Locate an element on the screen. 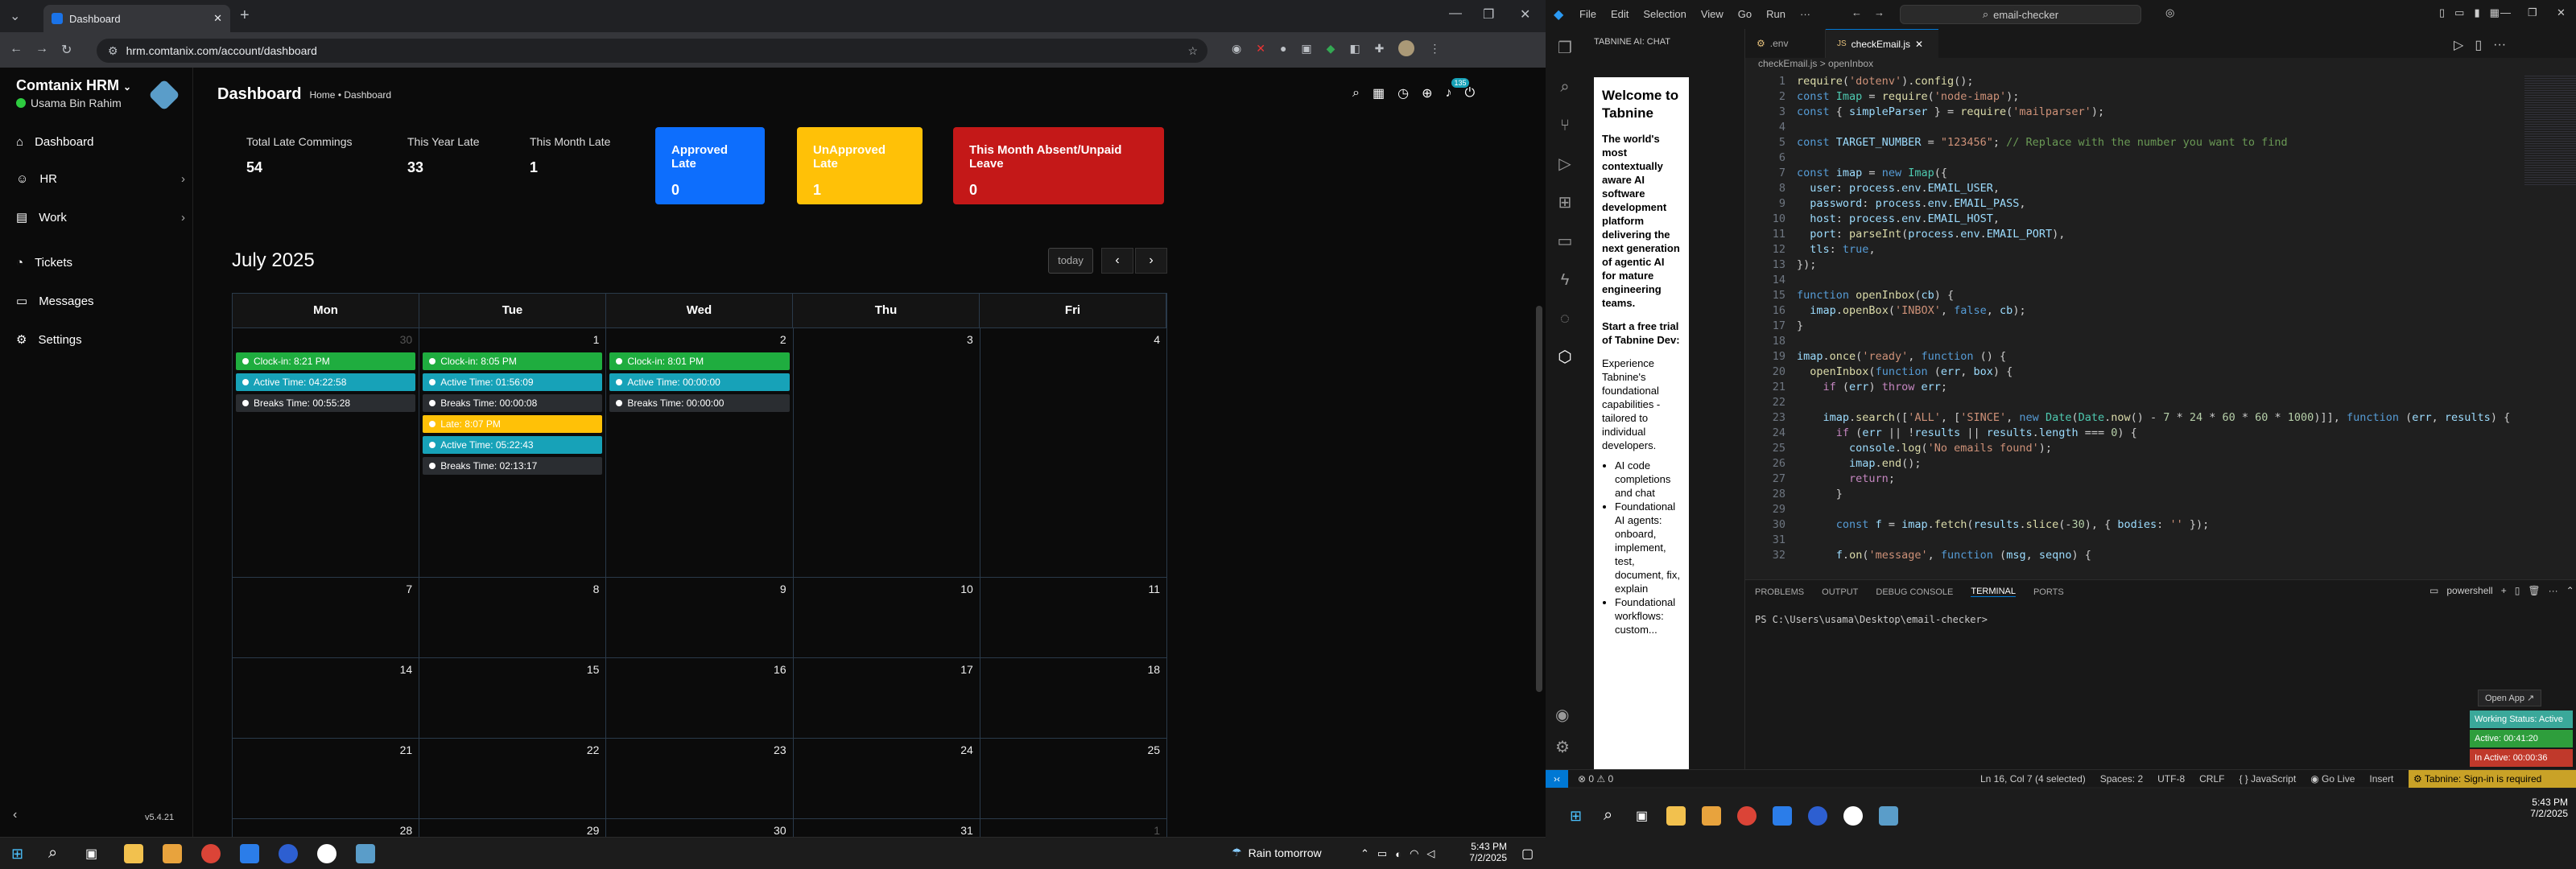 This screenshot has width=2576, height=869. puzzle-icon: ✚ is located at coordinates (1380, 49).